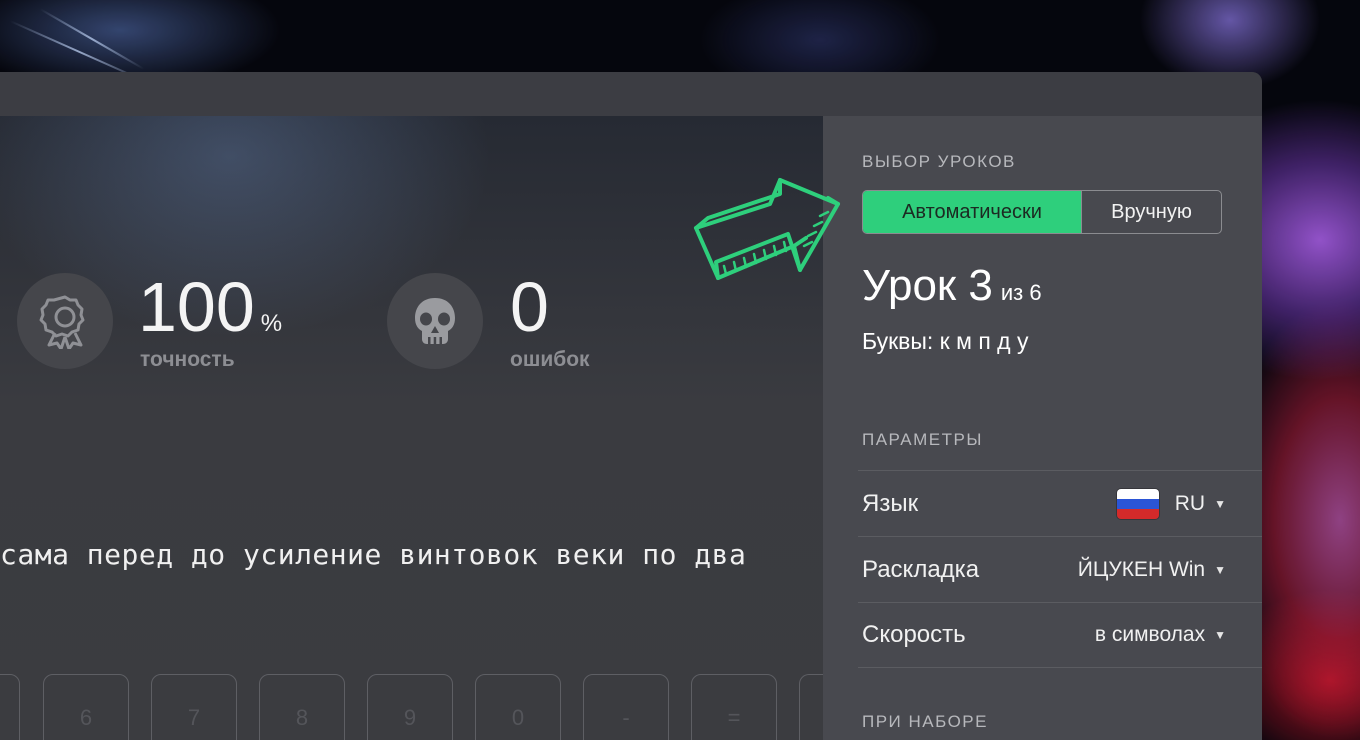 This screenshot has height=740, width=1360. What do you see at coordinates (927, 285) in the screenshot?
I see `lesson-title: Урок 3` at bounding box center [927, 285].